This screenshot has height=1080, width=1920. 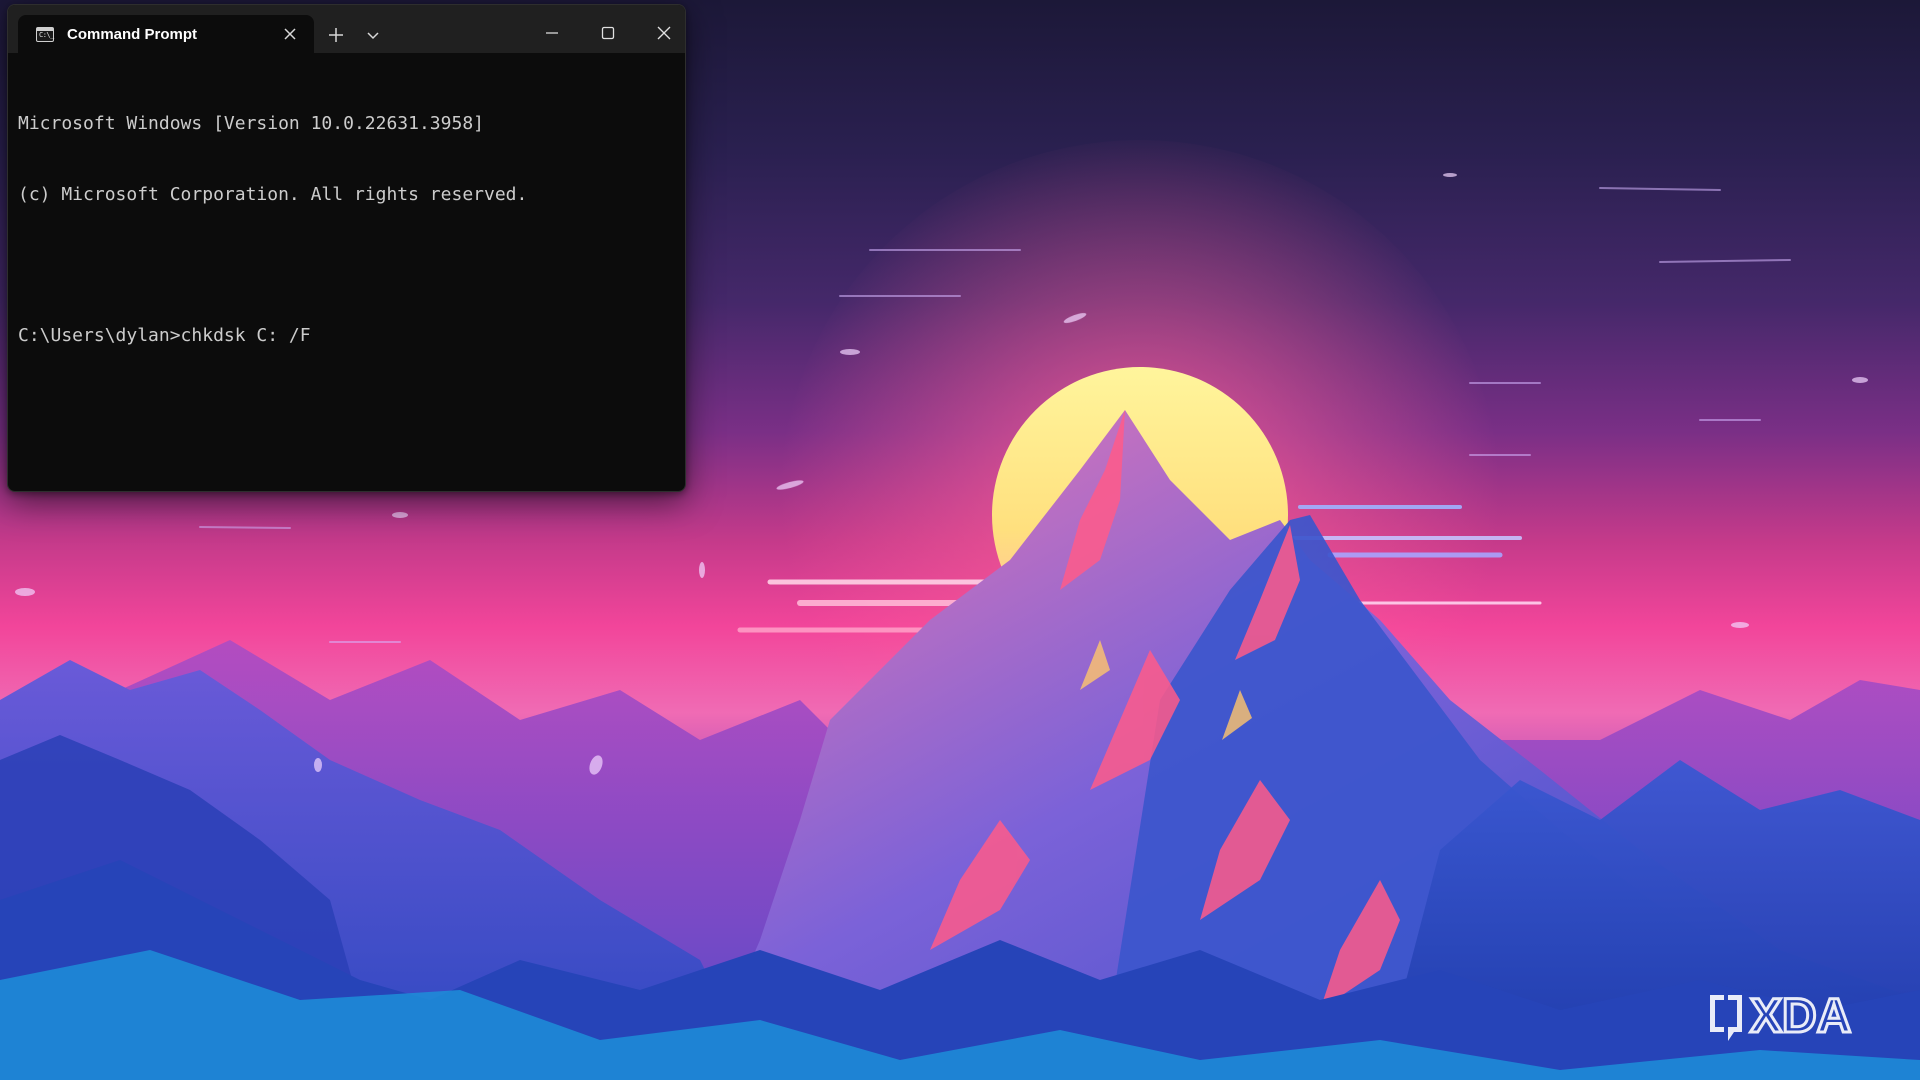 What do you see at coordinates (336, 35) in the screenshot?
I see `plus-icon` at bounding box center [336, 35].